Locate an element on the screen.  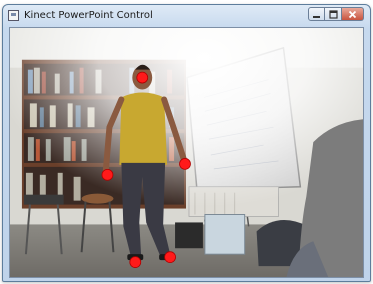
maximize-button is located at coordinates (333, 14).